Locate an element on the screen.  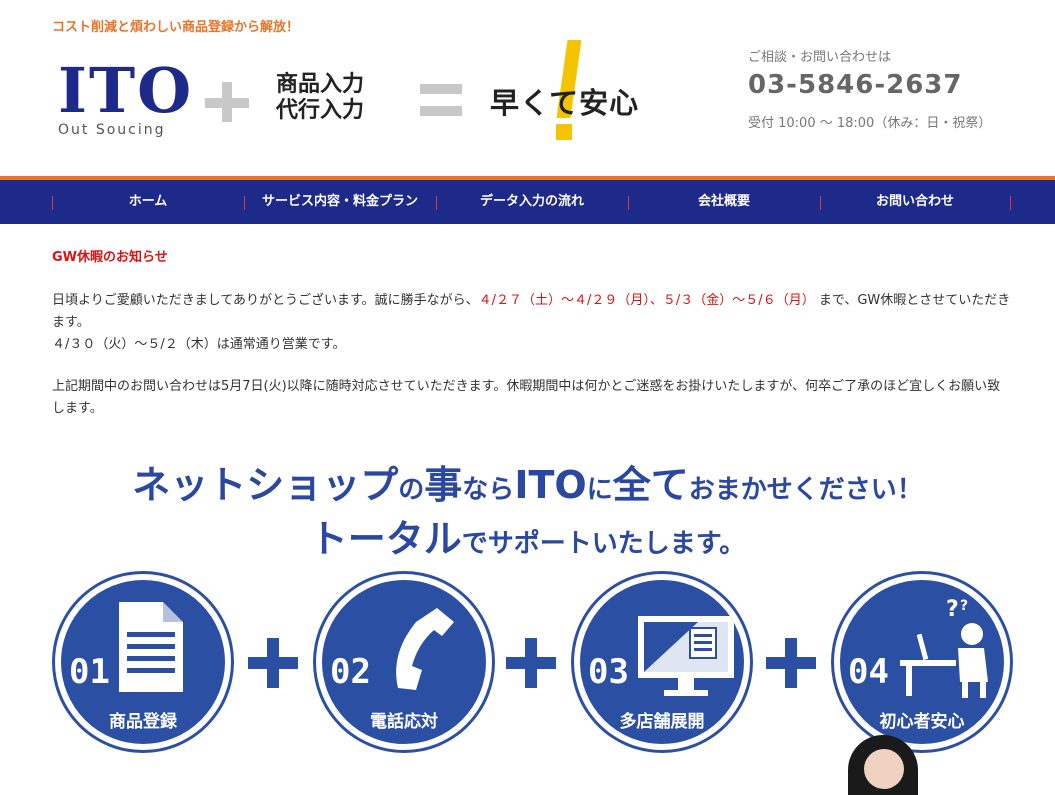
heading-line-2: トータルでサポートいたします。 is located at coordinates (527, 539).